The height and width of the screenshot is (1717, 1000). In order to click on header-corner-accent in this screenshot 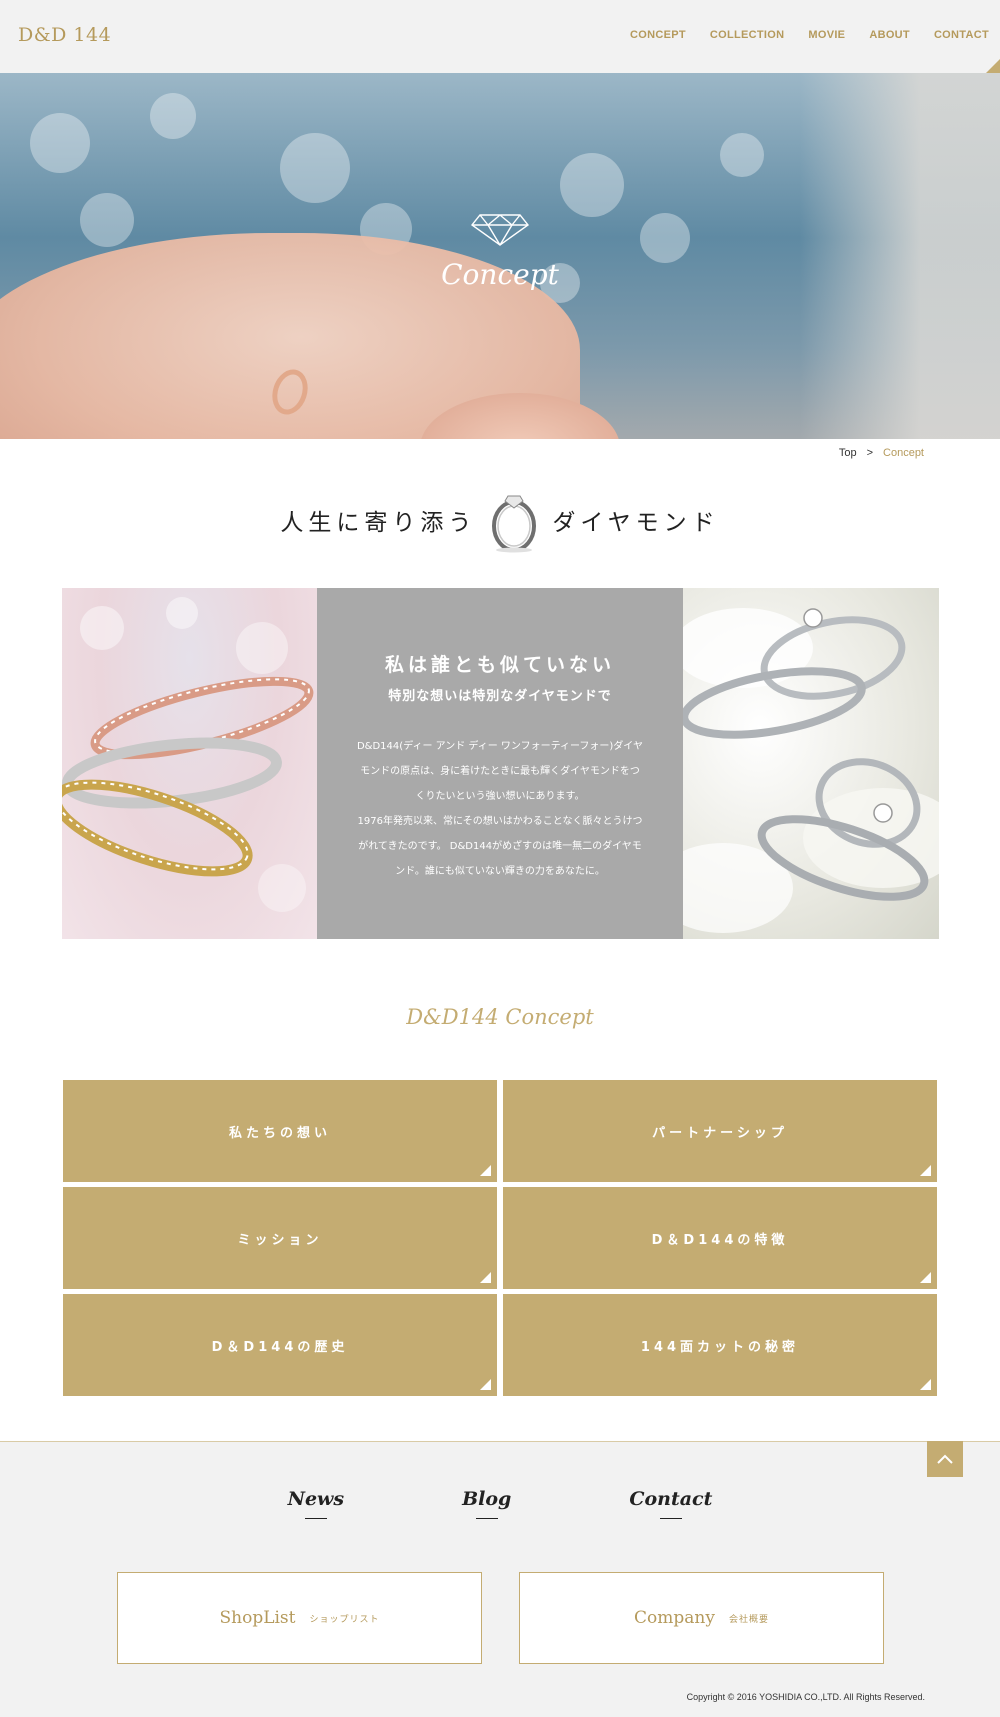, I will do `click(993, 66)`.